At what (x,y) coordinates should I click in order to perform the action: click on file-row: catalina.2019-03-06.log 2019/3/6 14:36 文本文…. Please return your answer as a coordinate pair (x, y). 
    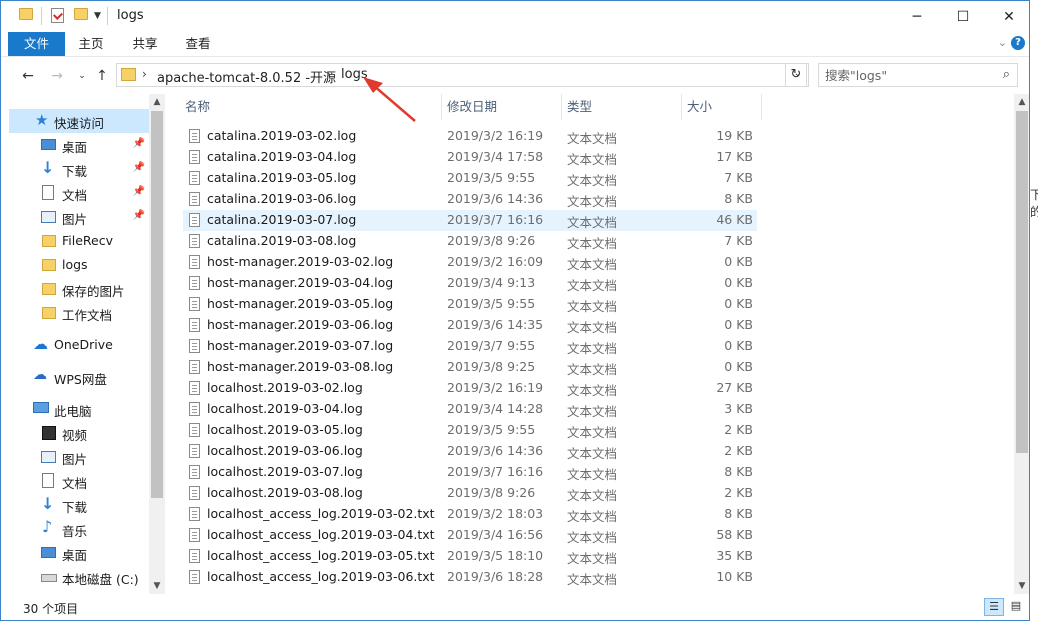
    Looking at the image, I should click on (470, 199).